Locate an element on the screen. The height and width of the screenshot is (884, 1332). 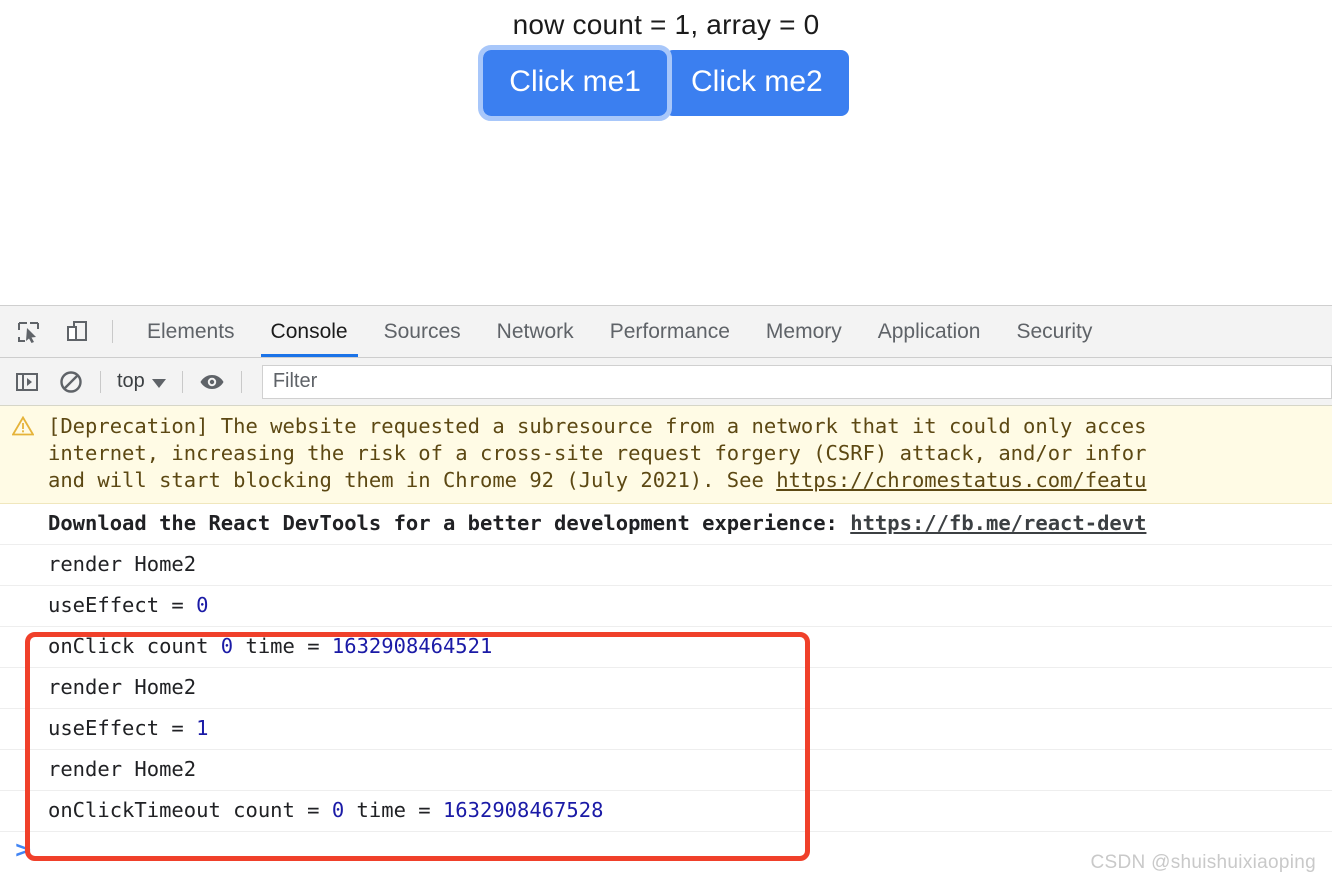
log-number-2: 1632908464521 is located at coordinates (412, 646).